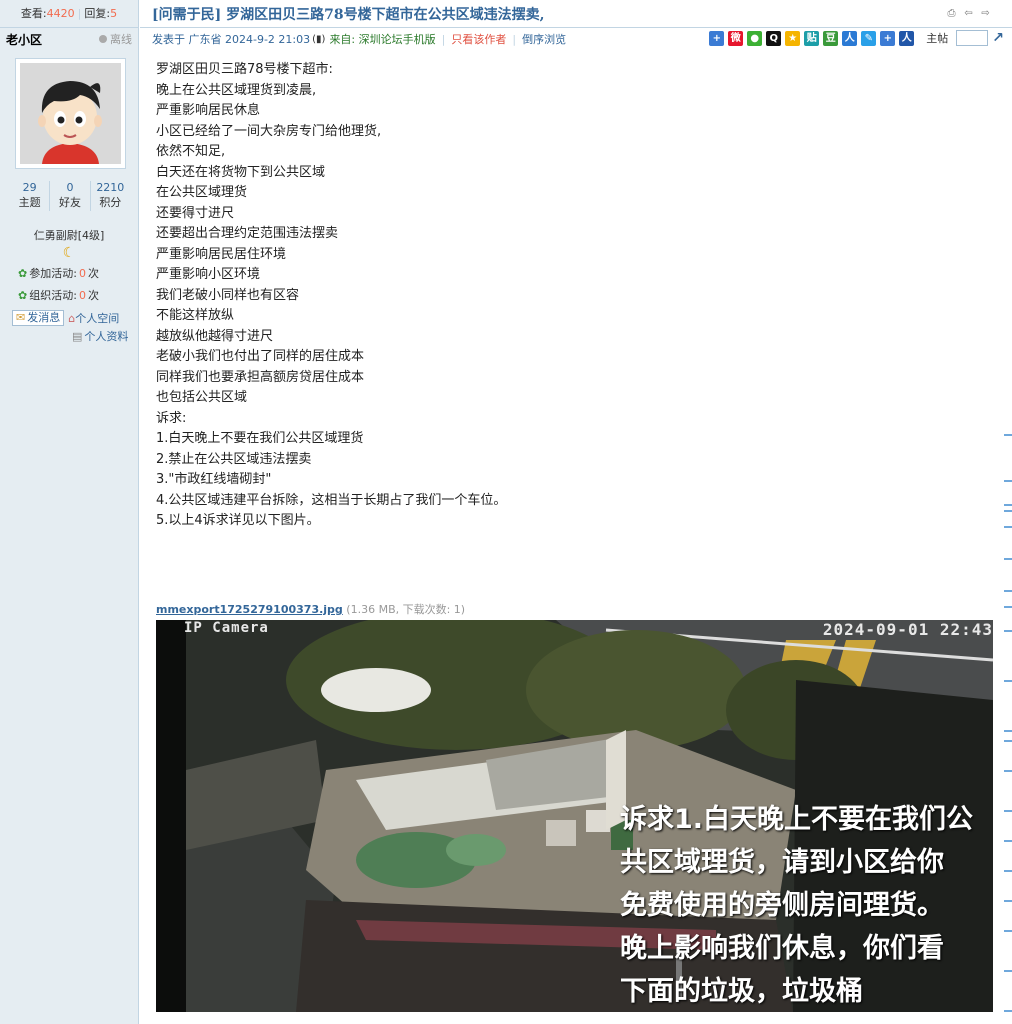 Image resolution: width=1012 pixels, height=1024 pixels. I want to click on post-title: [问需于民] 罗湖区田贝三路78号楼下超市在公共区域违法摆卖,, so click(348, 14).